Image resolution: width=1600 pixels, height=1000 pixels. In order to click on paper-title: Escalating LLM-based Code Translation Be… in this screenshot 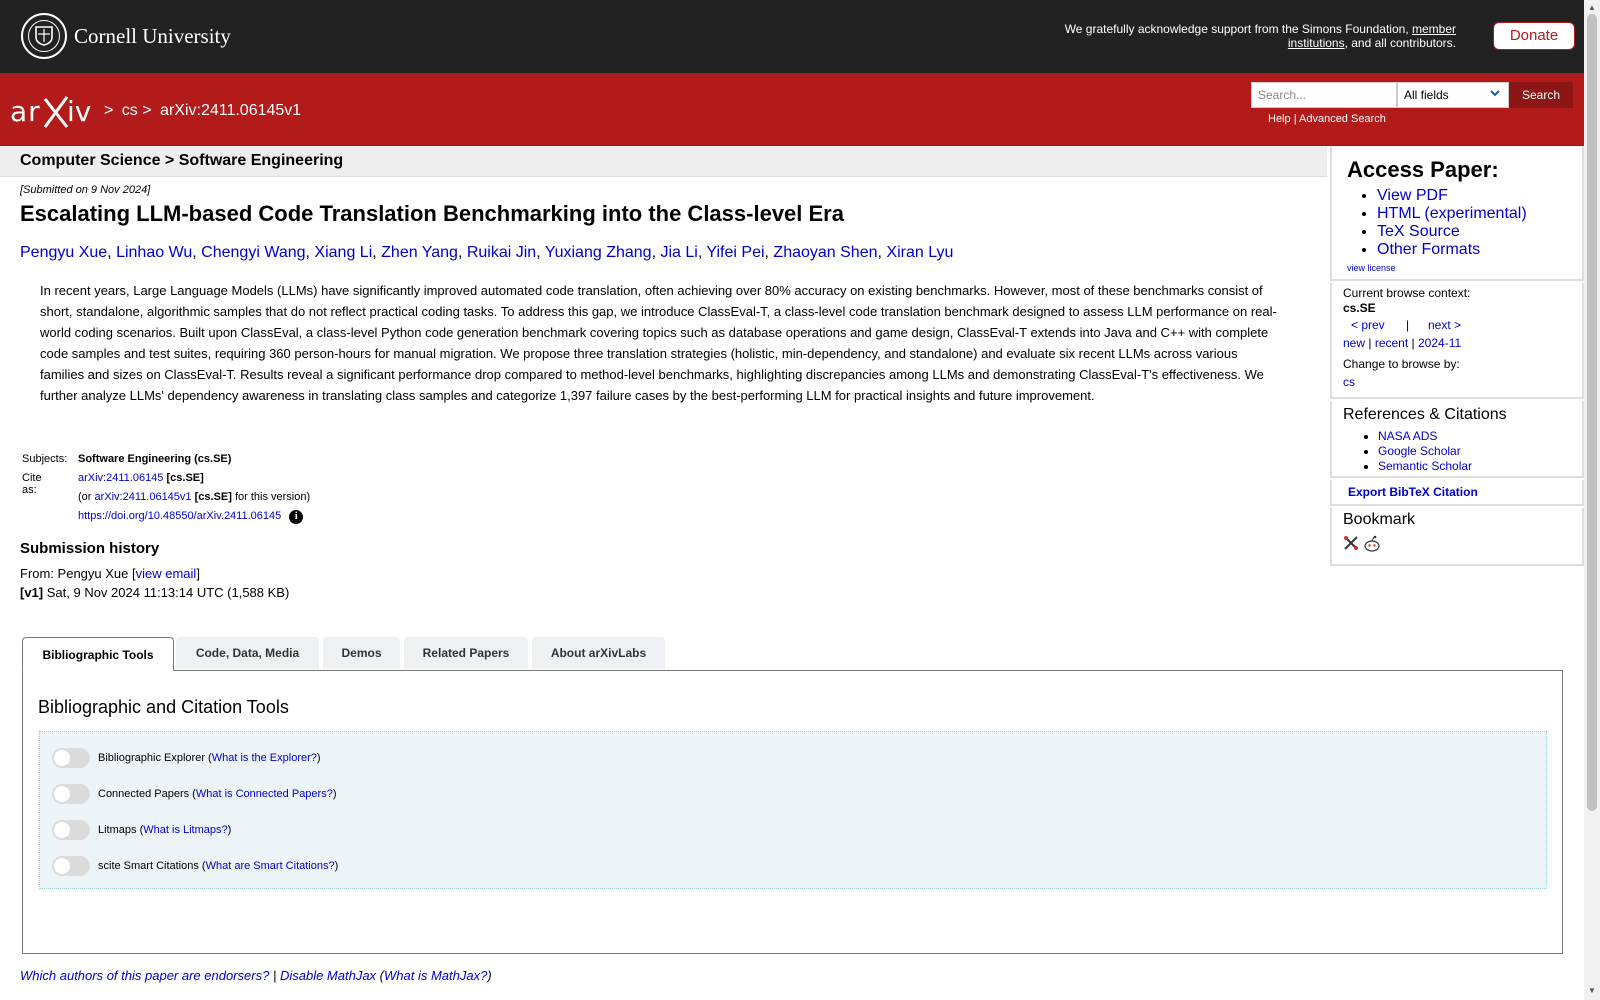, I will do `click(432, 213)`.